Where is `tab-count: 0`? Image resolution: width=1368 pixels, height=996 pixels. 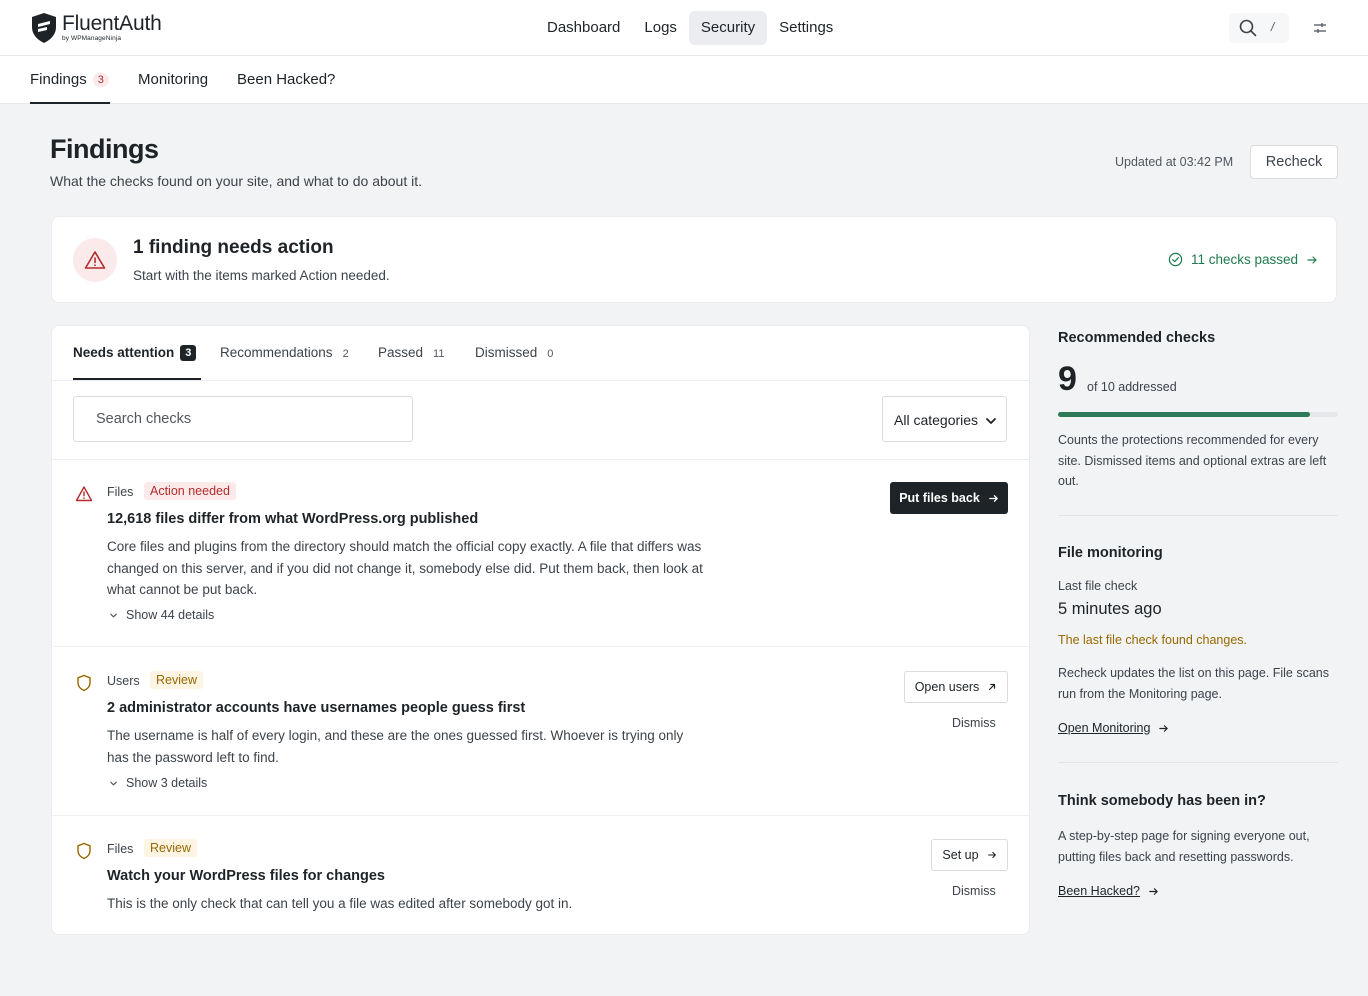 tab-count: 0 is located at coordinates (550, 354).